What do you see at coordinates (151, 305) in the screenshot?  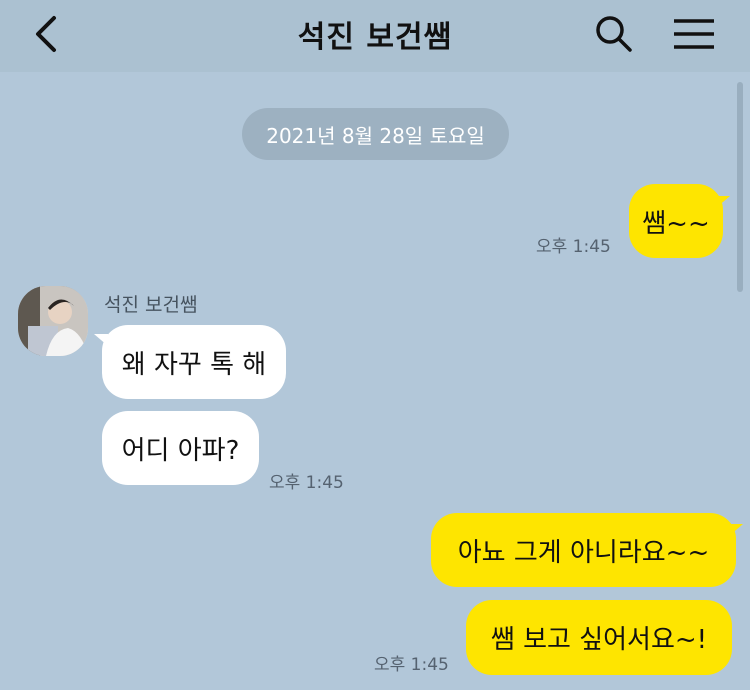 I see `sender-name: 석진 보건쌤` at bounding box center [151, 305].